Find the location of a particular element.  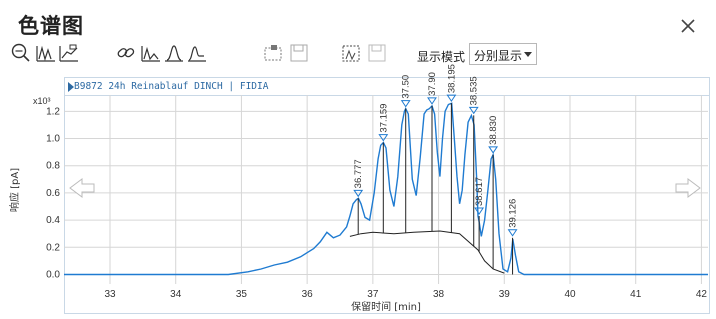

y-tick-label: 1.2 is located at coordinates (53, 111).